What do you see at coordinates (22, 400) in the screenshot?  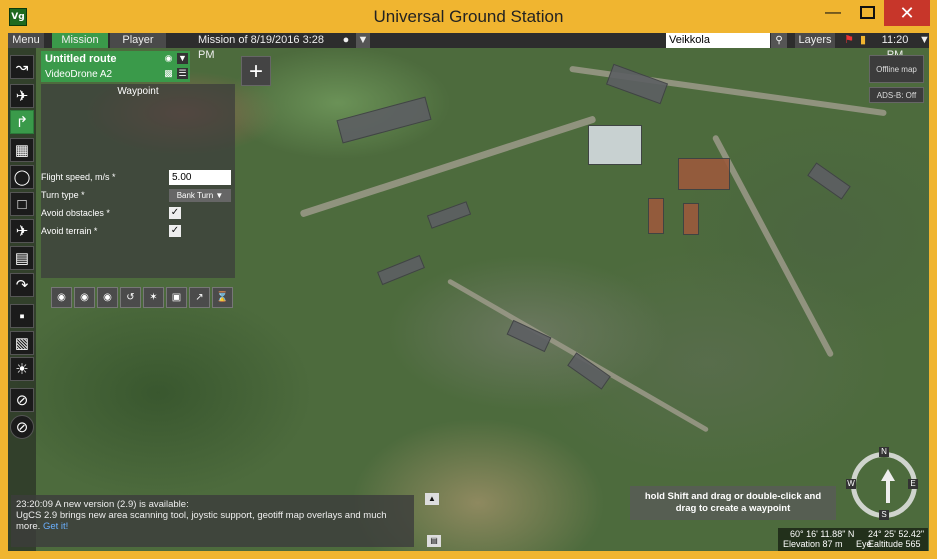 I see `no-fly-zone-icon: ⊘` at bounding box center [22, 400].